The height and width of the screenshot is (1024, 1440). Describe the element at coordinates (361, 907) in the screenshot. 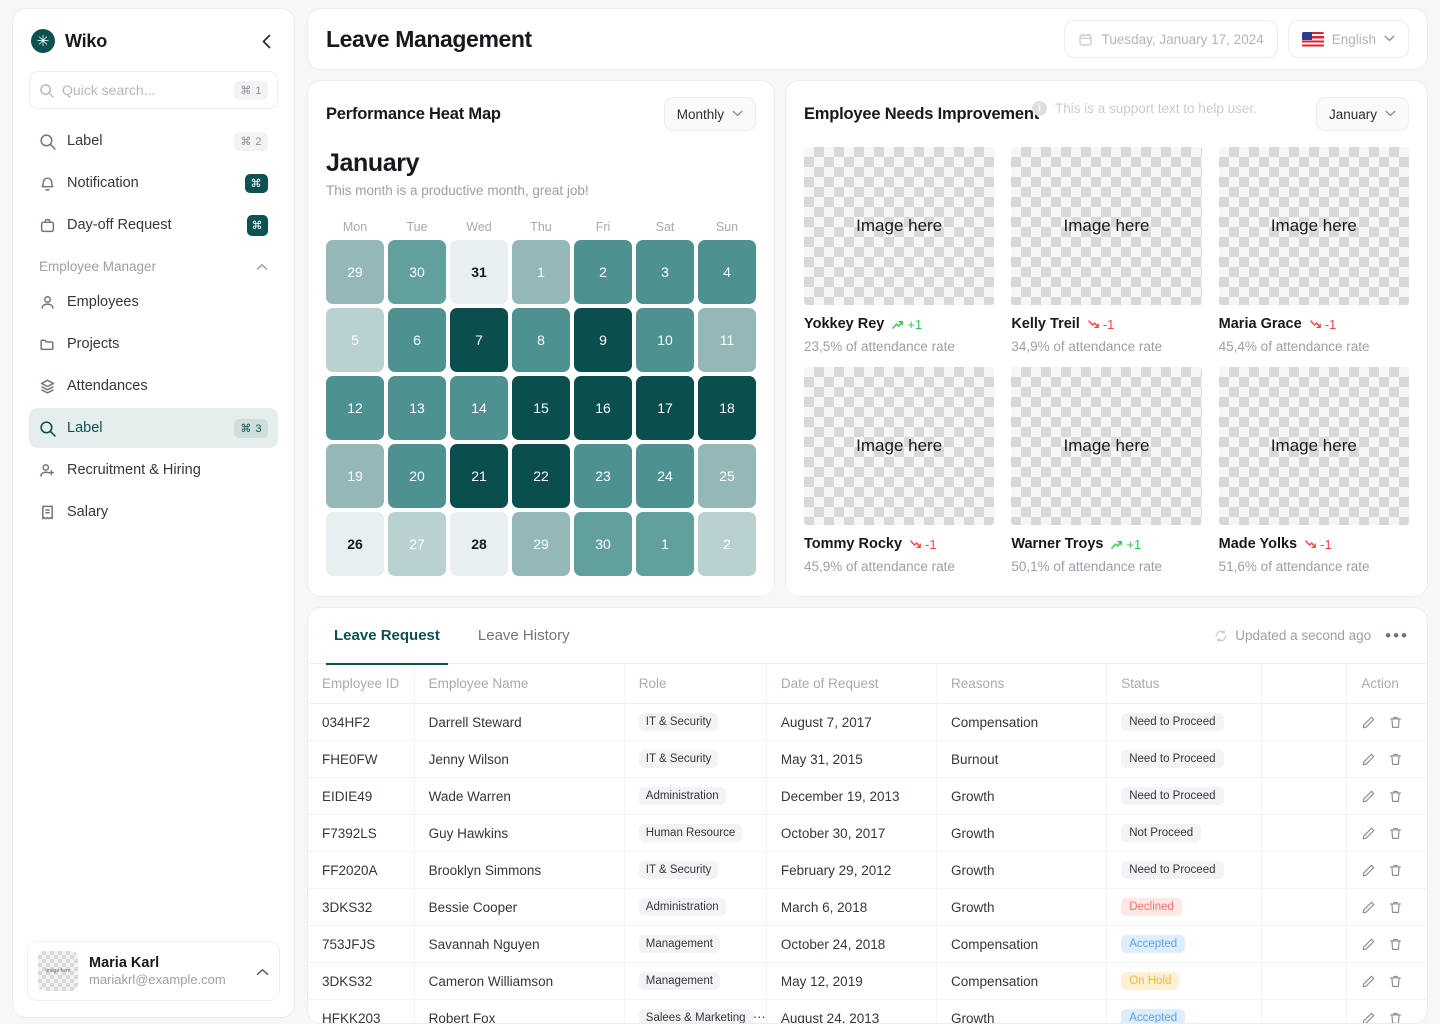

I see `cell-employee-id: 3DKS32` at that location.